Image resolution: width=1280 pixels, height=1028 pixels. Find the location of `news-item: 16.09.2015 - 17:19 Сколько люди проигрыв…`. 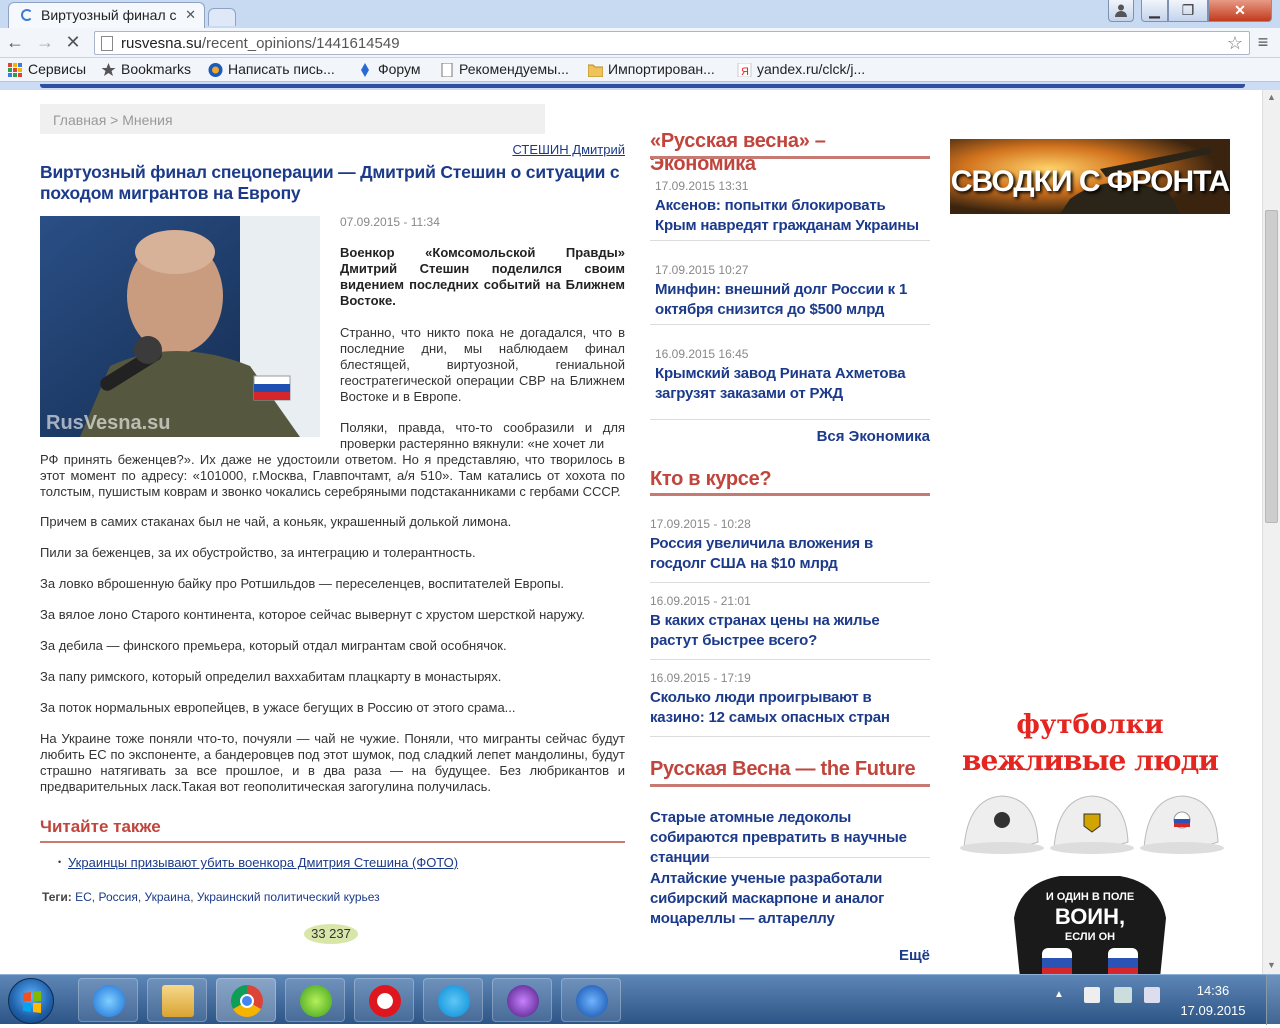

news-item: 16.09.2015 - 17:19 Сколько люди проигрыв… is located at coordinates (790, 704).